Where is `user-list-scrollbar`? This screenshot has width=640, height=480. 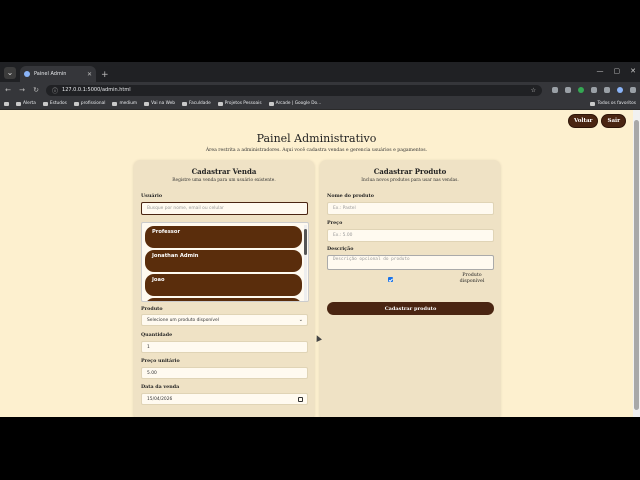 user-list-scrollbar is located at coordinates (305, 263).